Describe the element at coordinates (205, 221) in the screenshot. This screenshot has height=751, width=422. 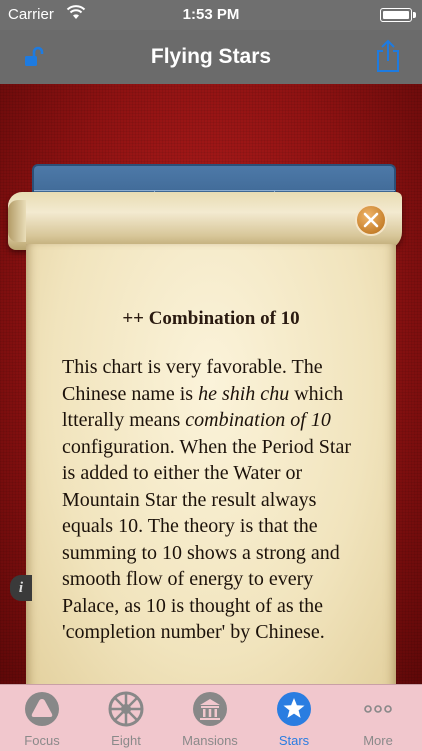
I see `scroll-roll` at that location.